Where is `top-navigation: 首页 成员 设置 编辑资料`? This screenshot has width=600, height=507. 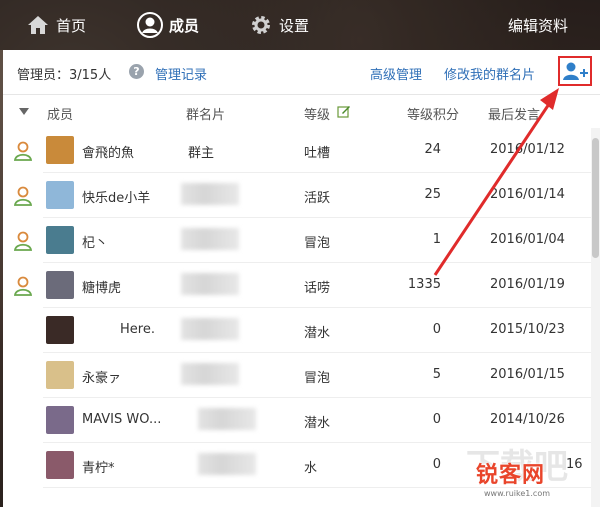
top-navigation: 首页 成员 设置 编辑资料 is located at coordinates (300, 25).